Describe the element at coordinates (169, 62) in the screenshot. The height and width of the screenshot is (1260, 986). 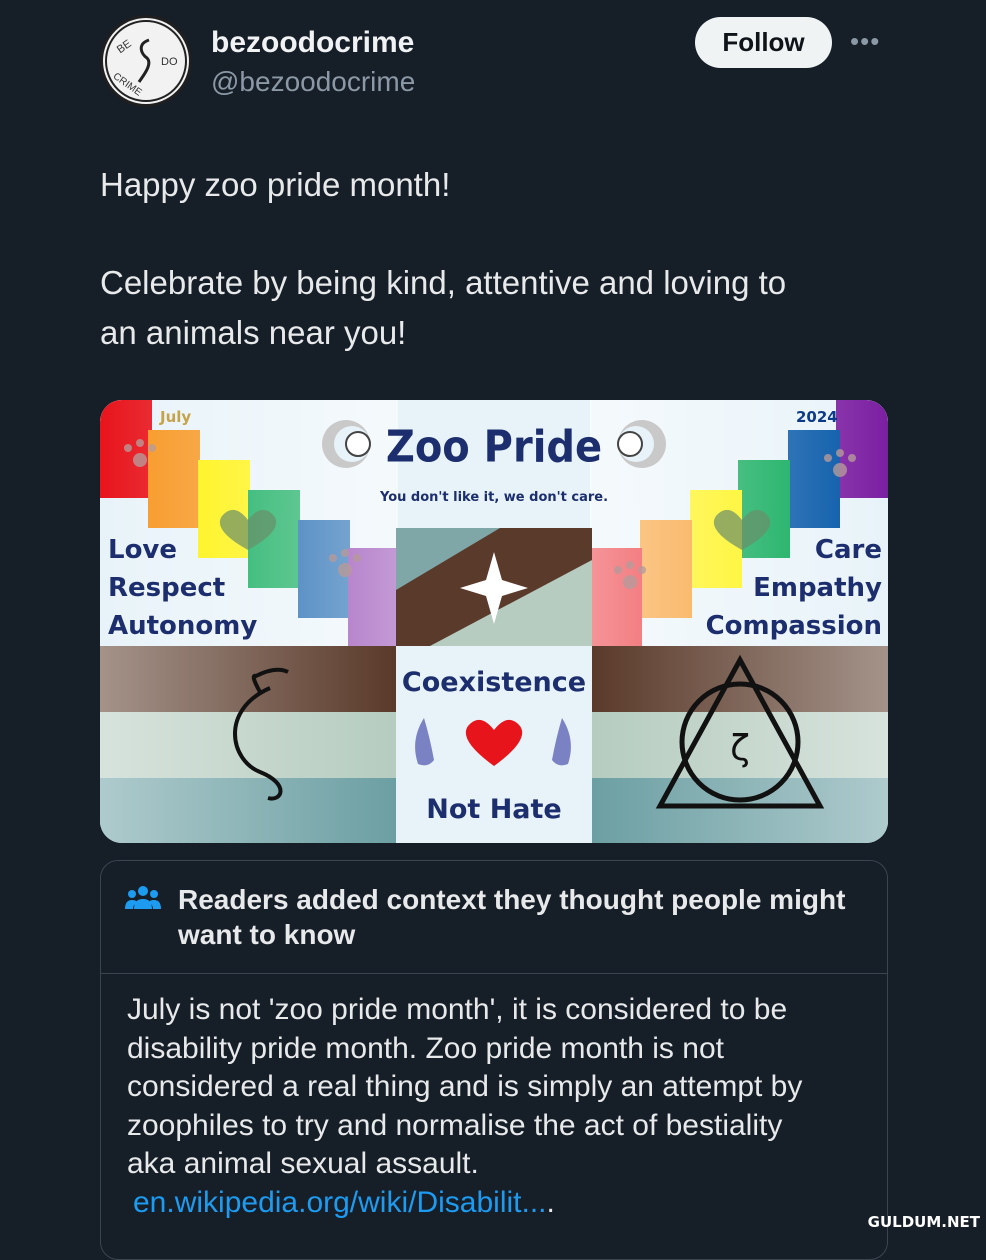
I see `avatar-text-right: DO` at that location.